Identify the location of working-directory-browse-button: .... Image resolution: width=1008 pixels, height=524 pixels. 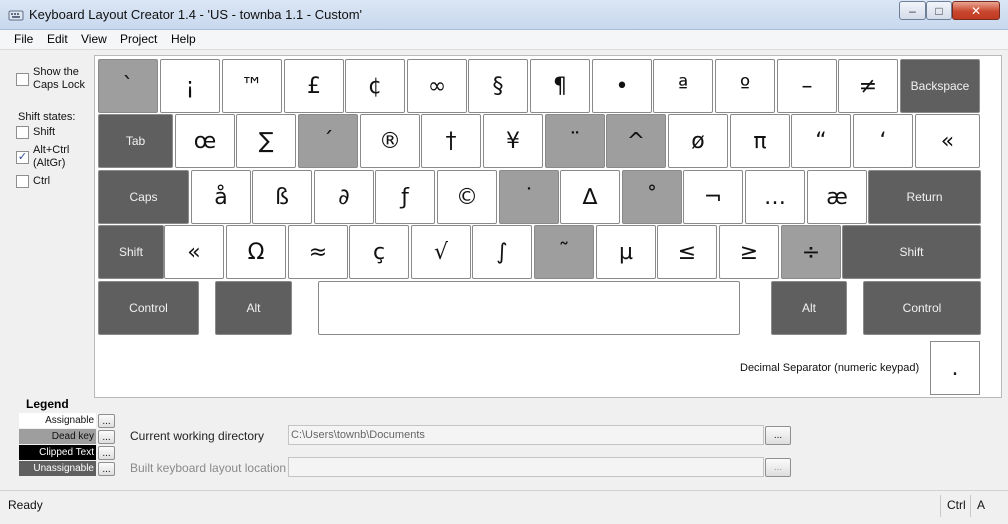
(778, 435).